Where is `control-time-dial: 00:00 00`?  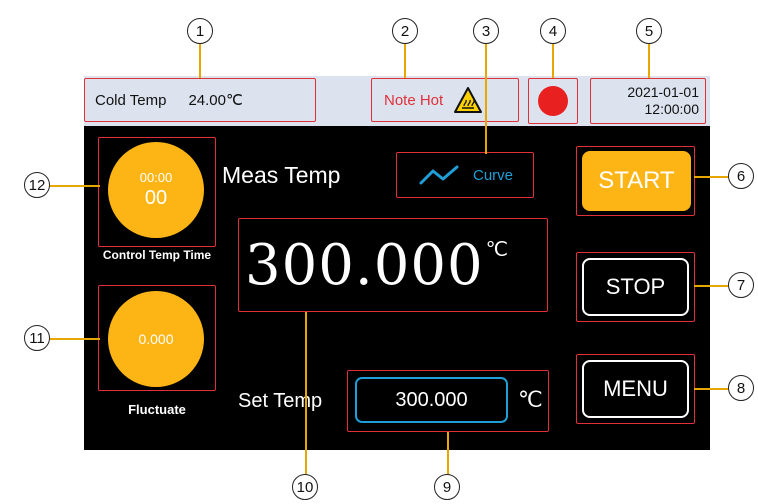
control-time-dial: 00:00 00 is located at coordinates (156, 190).